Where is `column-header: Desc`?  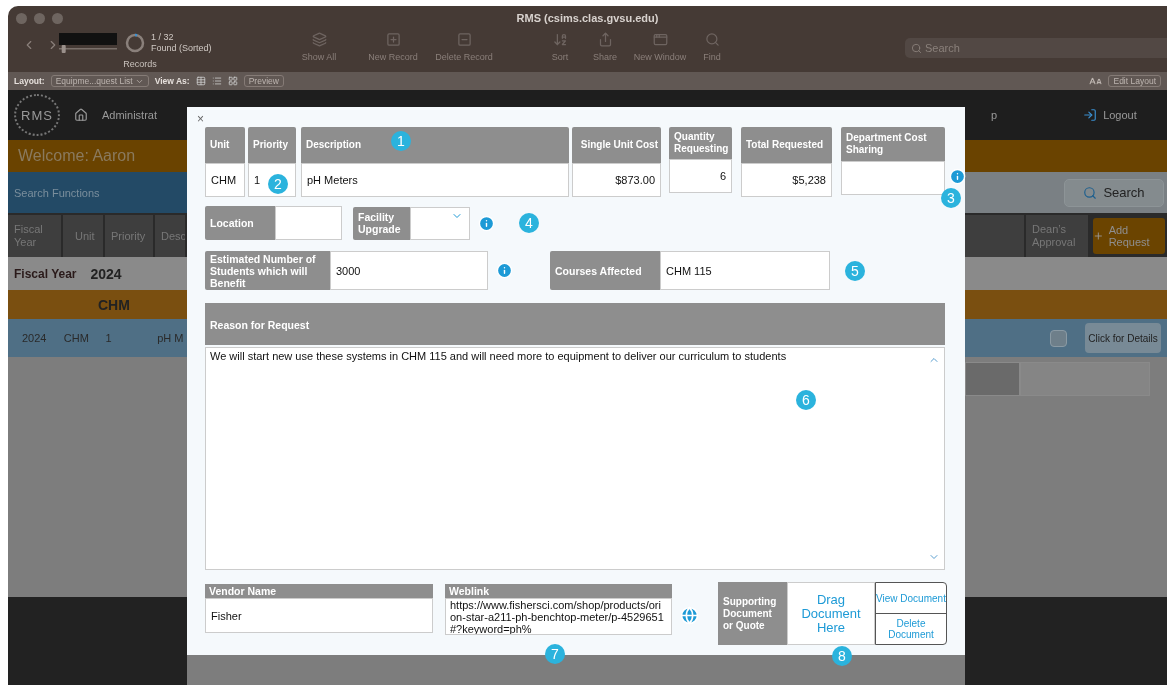
column-header: Desc is located at coordinates (171, 236).